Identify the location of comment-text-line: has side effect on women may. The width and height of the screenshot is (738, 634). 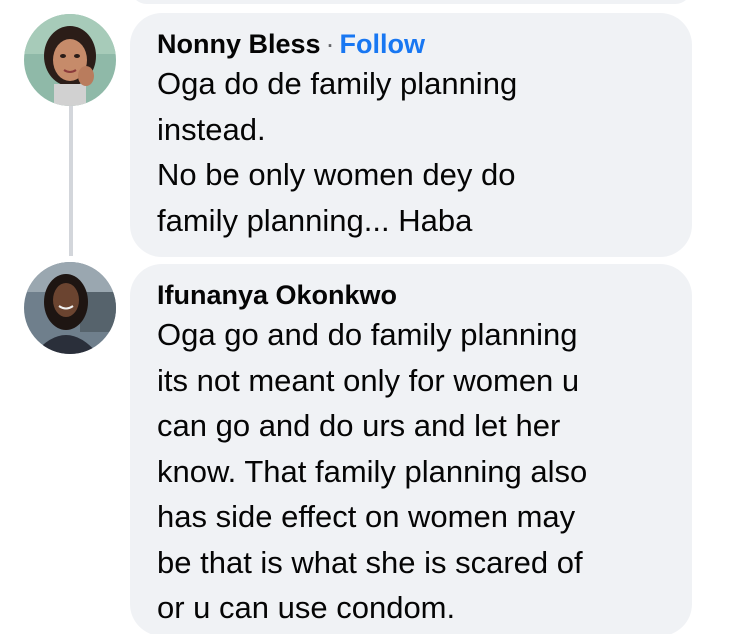
(366, 516).